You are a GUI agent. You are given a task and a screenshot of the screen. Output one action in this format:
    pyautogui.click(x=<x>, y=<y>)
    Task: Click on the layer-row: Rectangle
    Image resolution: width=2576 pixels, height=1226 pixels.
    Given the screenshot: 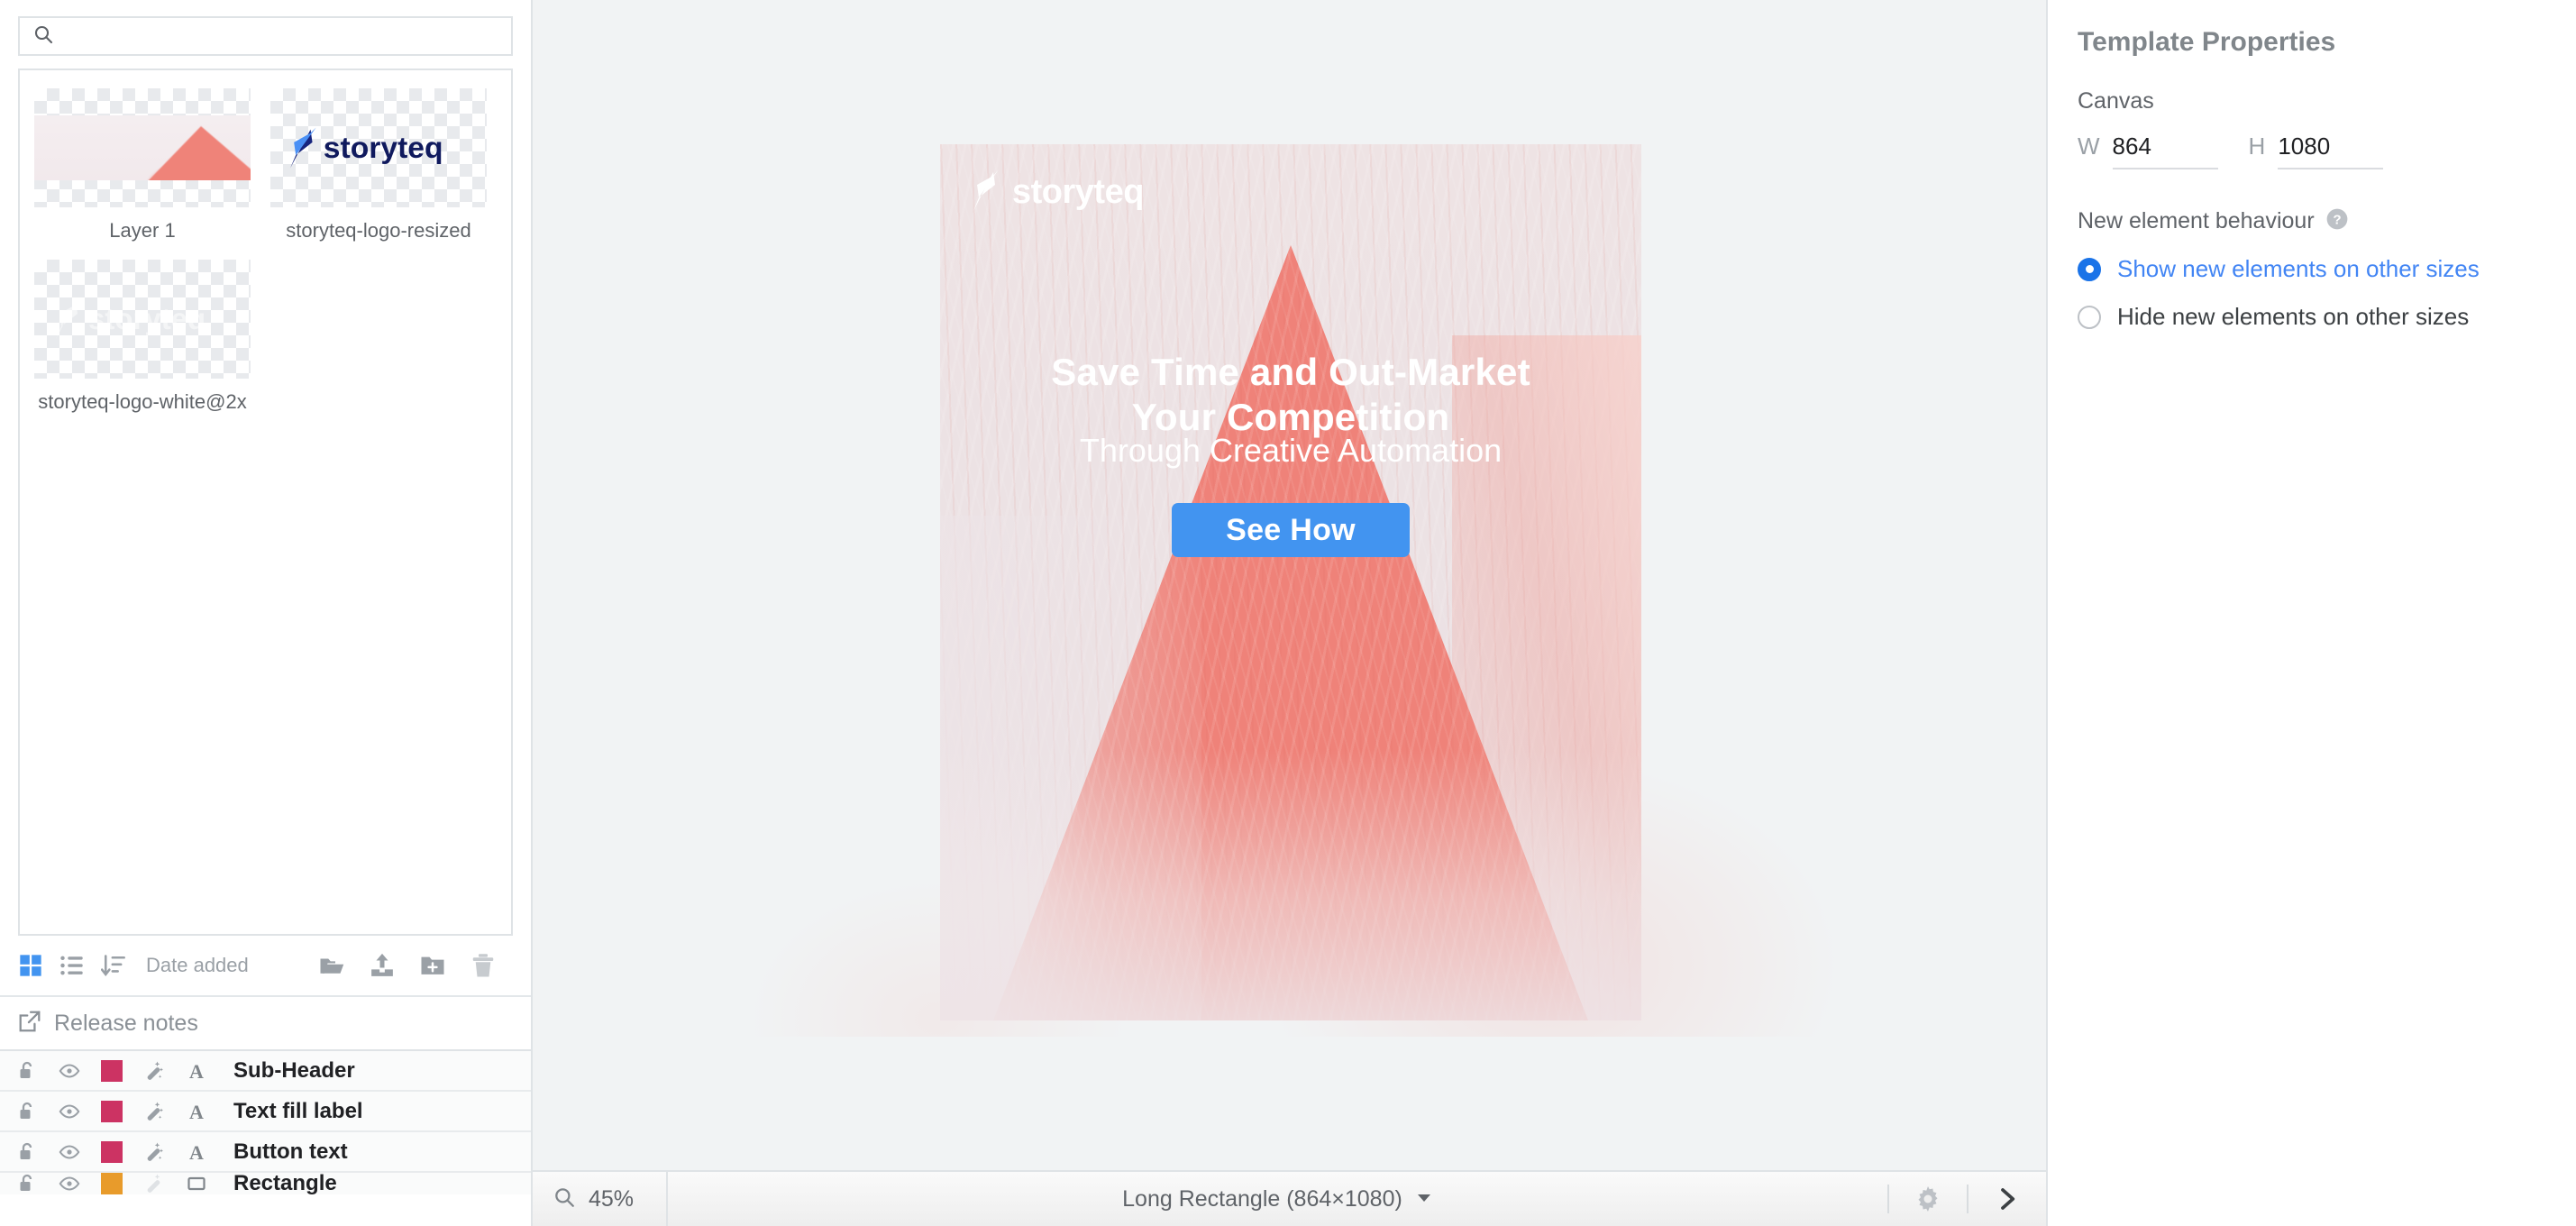 What is the action you would take?
    pyautogui.click(x=265, y=1183)
    